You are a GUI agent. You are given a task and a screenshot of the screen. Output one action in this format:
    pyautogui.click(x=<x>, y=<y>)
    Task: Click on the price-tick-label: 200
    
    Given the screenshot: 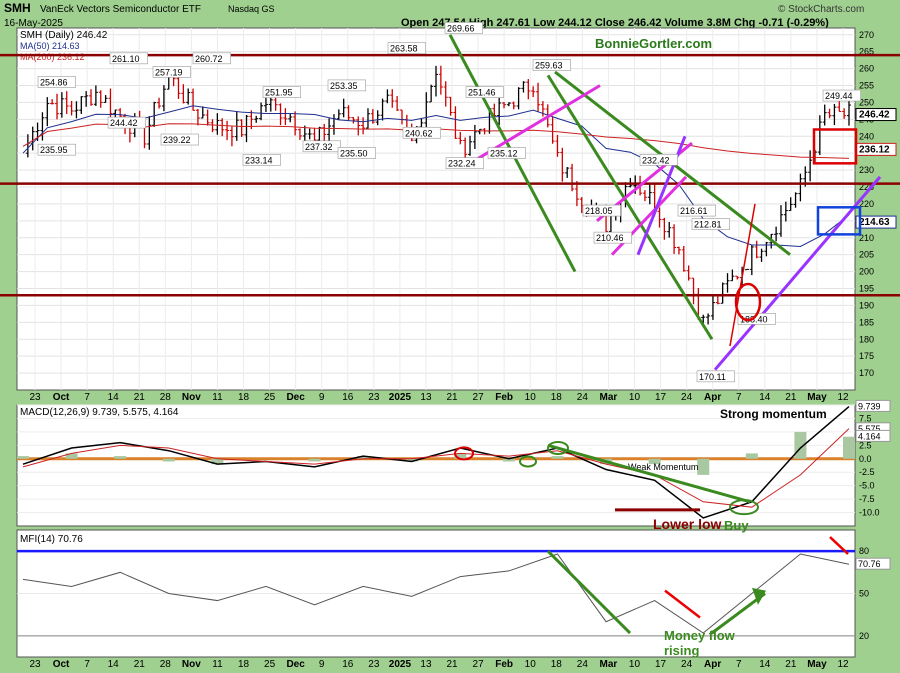 What is the action you would take?
    pyautogui.click(x=866, y=272)
    